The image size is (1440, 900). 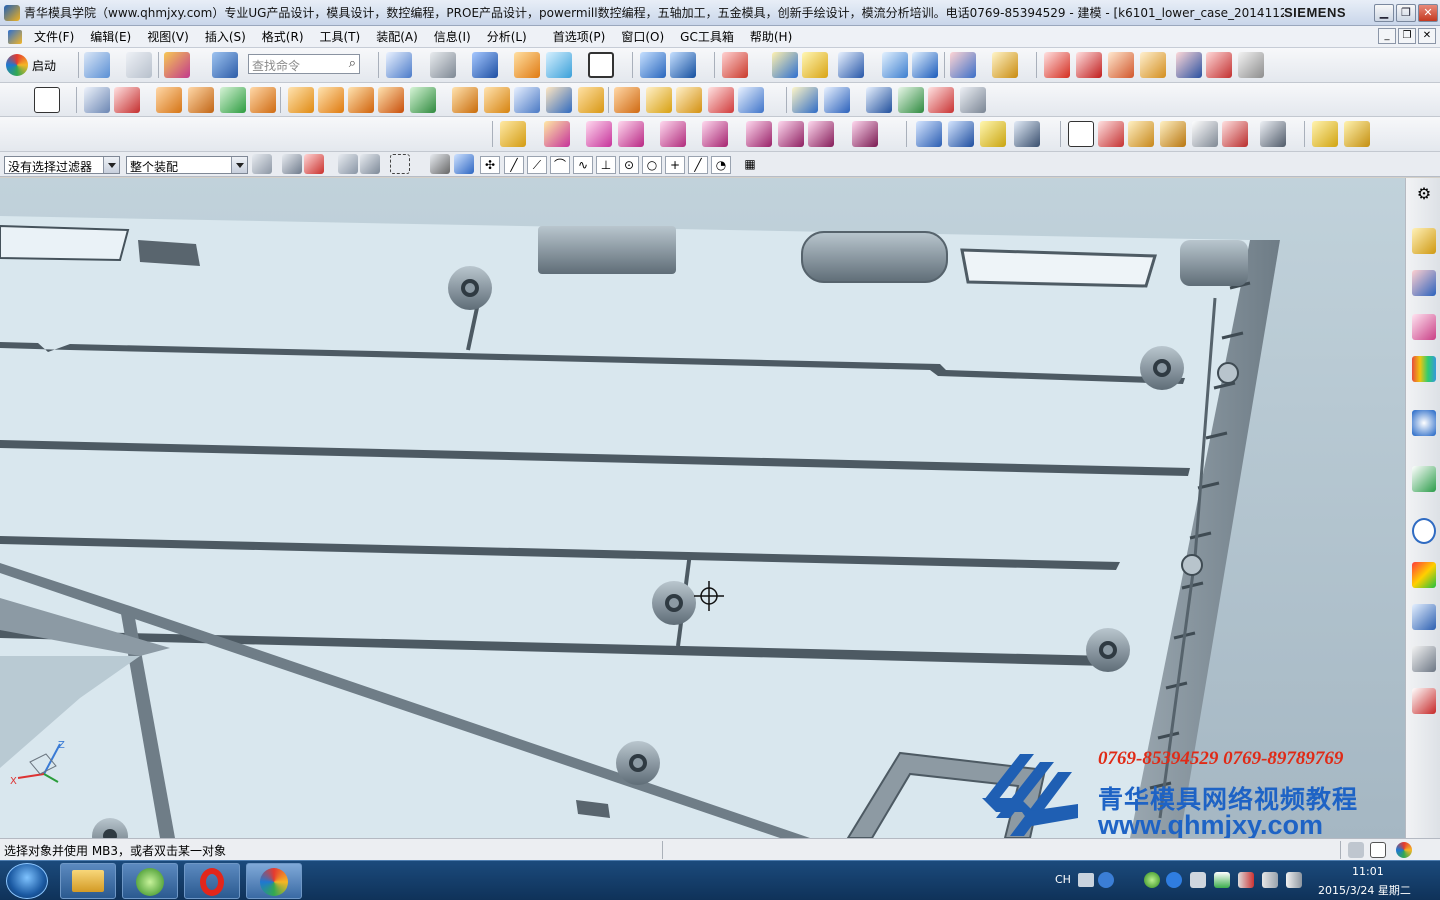 I want to click on snap-arc-center-icon: ⊙, so click(x=629, y=165).